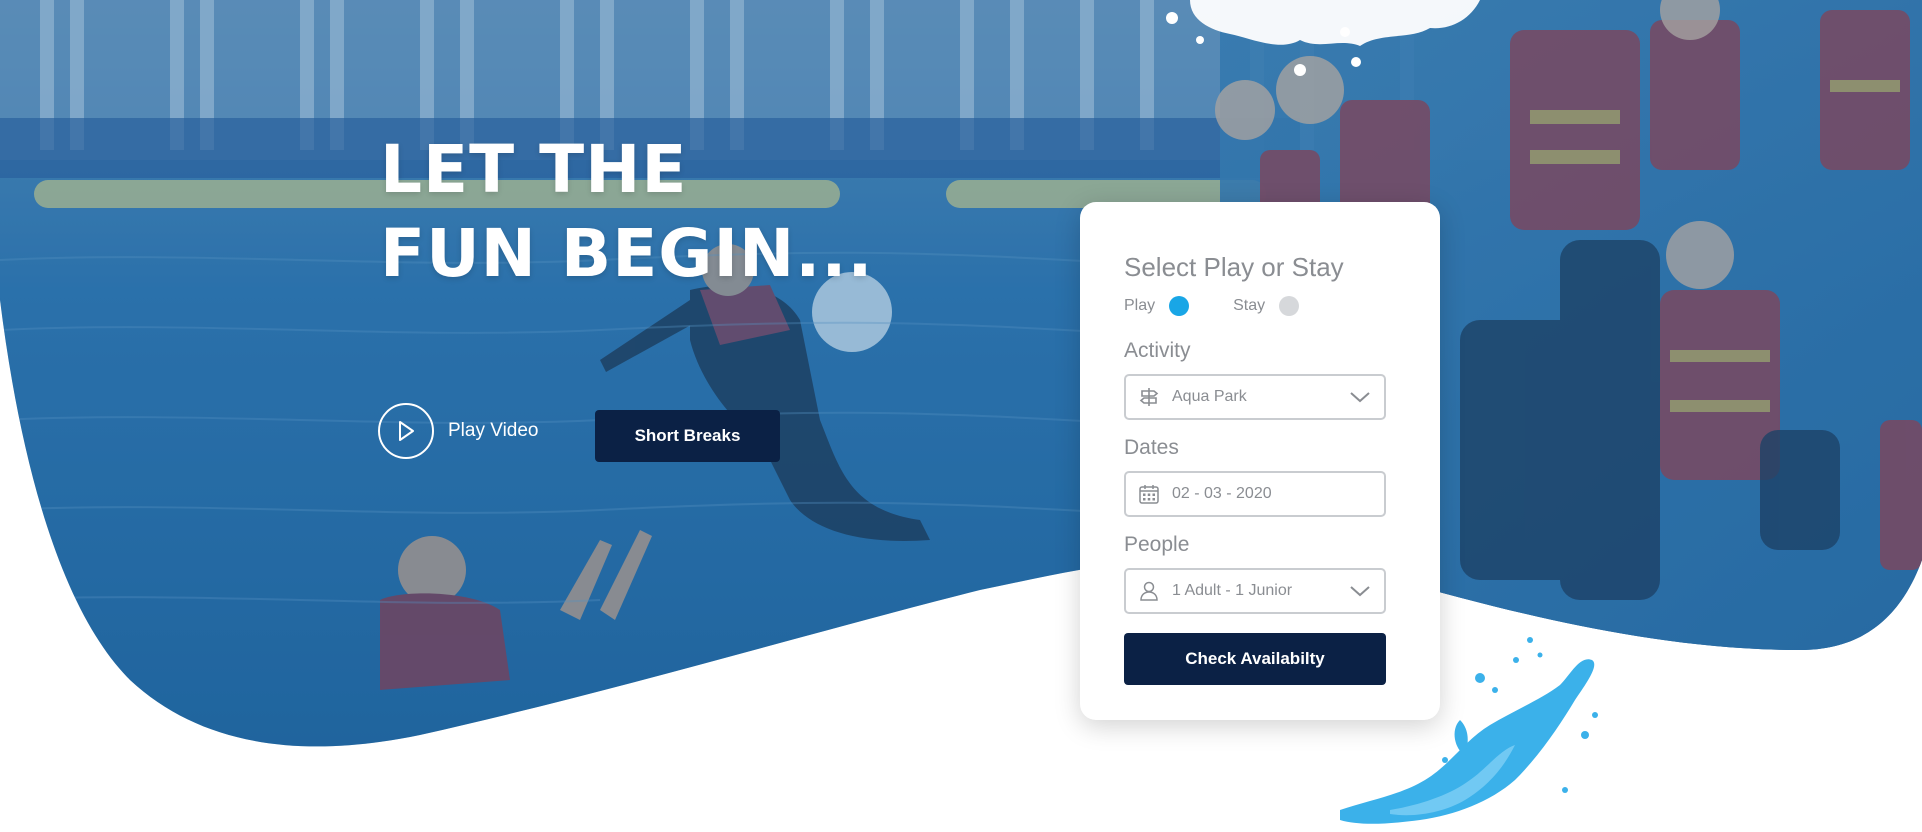 This screenshot has width=1922, height=832. What do you see at coordinates (1149, 397) in the screenshot?
I see `signpost-icon` at bounding box center [1149, 397].